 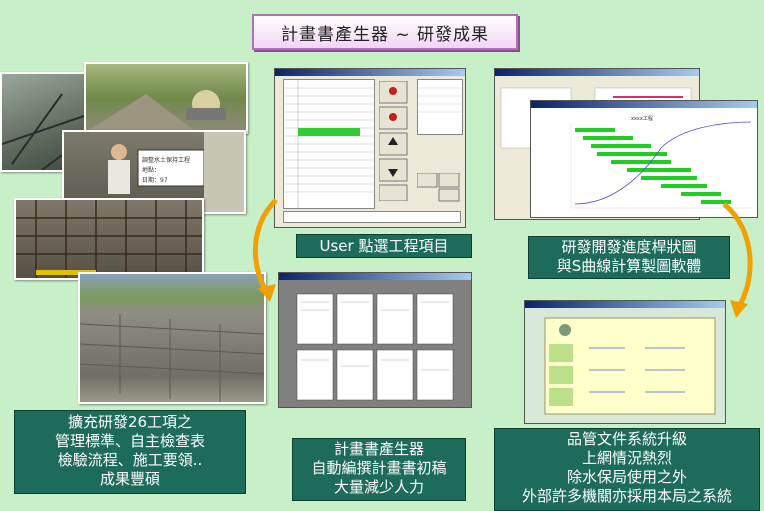 What do you see at coordinates (379, 469) in the screenshot?
I see `generator-caption: 計畫書產生器 自動編撰計畫書初稿 大量減少人力` at bounding box center [379, 469].